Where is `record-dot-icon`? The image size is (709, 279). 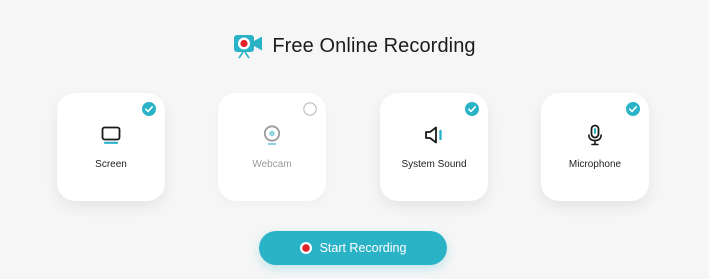 record-dot-icon is located at coordinates (305, 248).